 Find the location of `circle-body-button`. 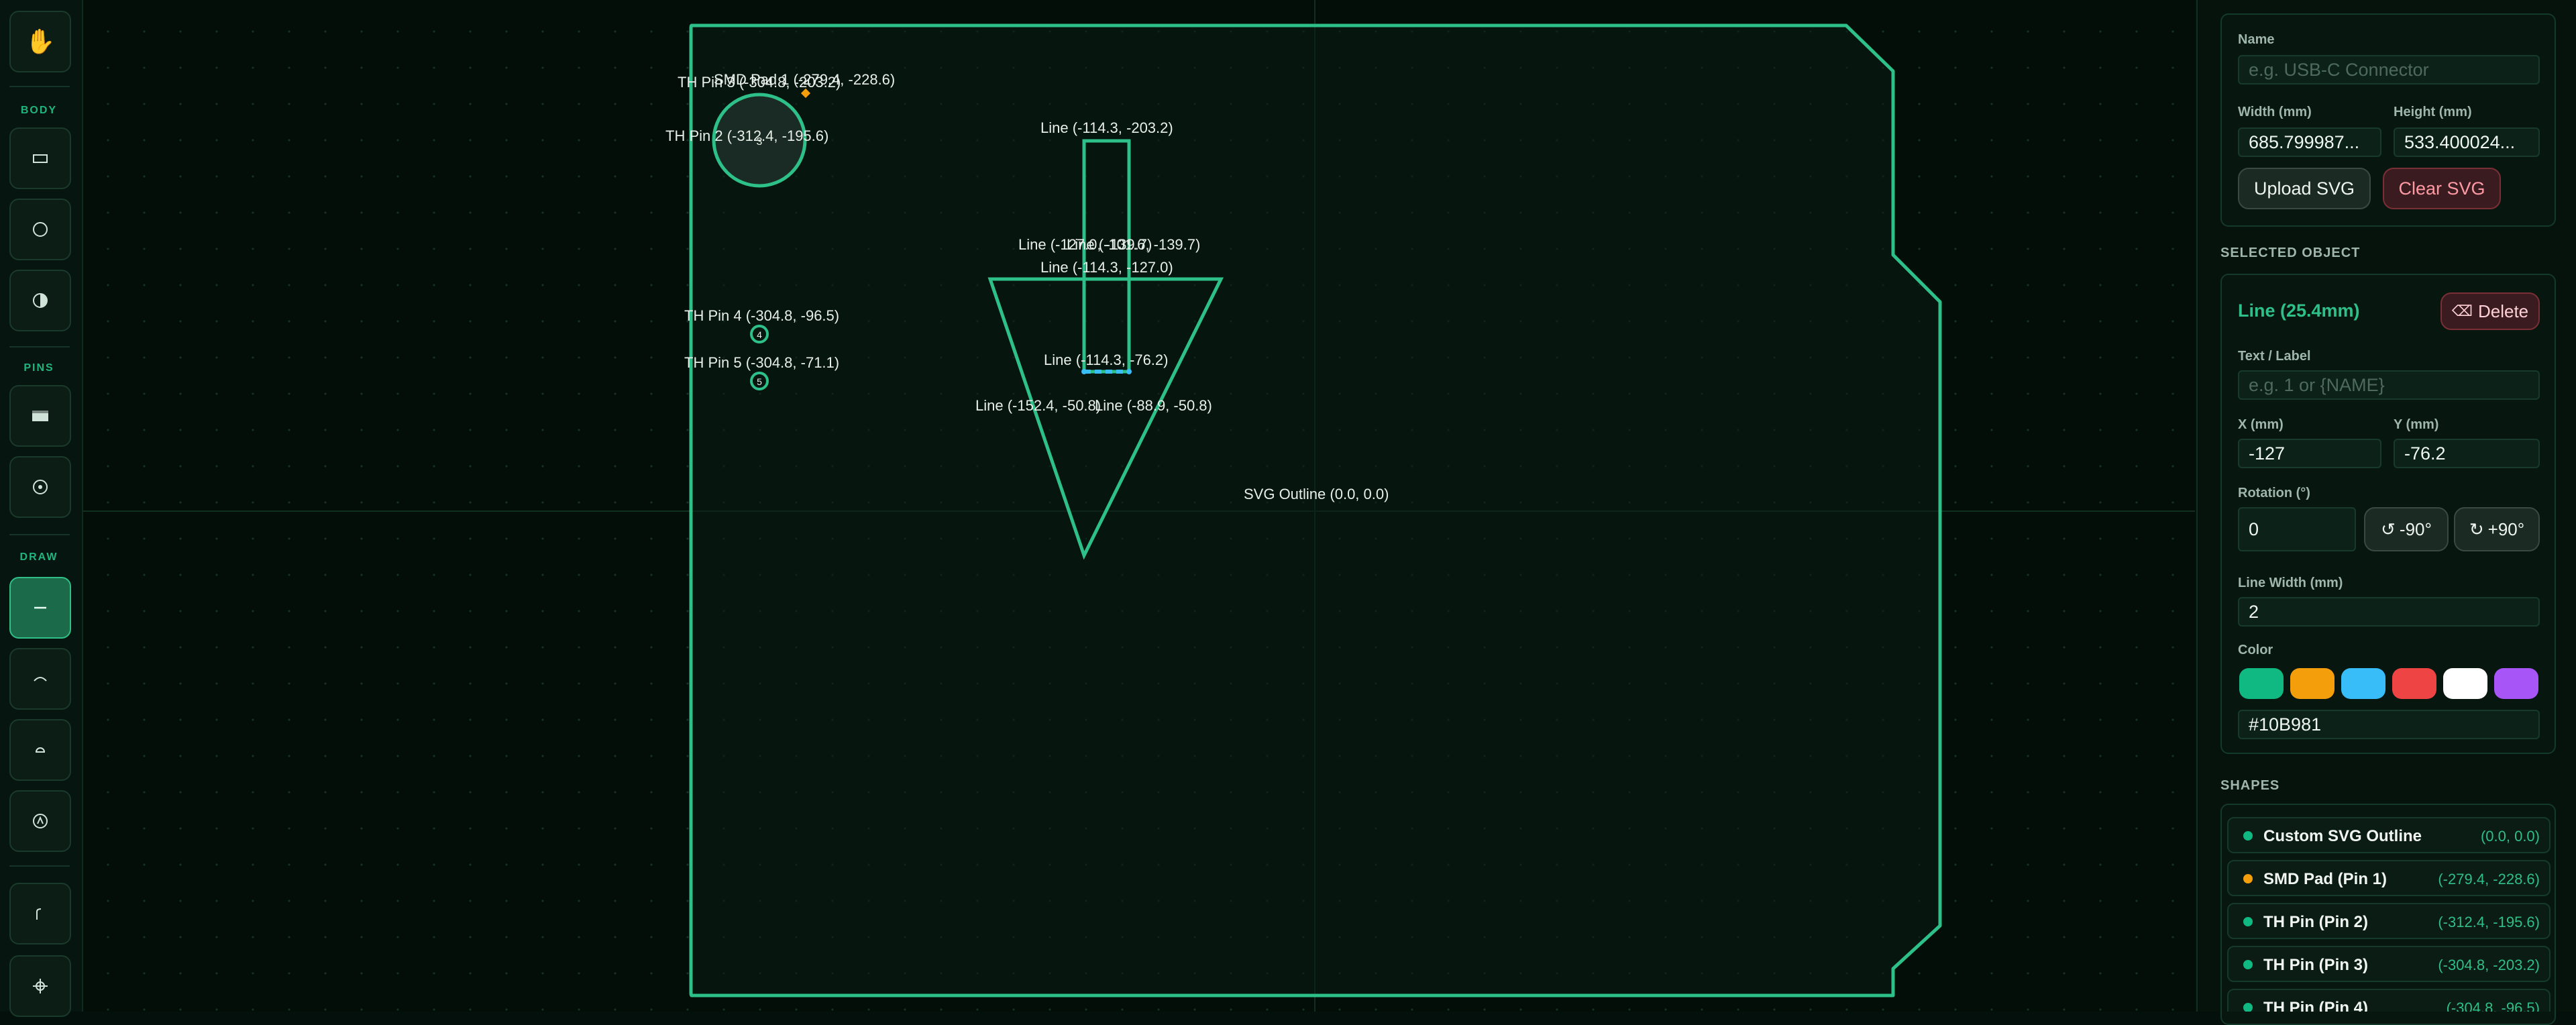

circle-body-button is located at coordinates (40, 229).